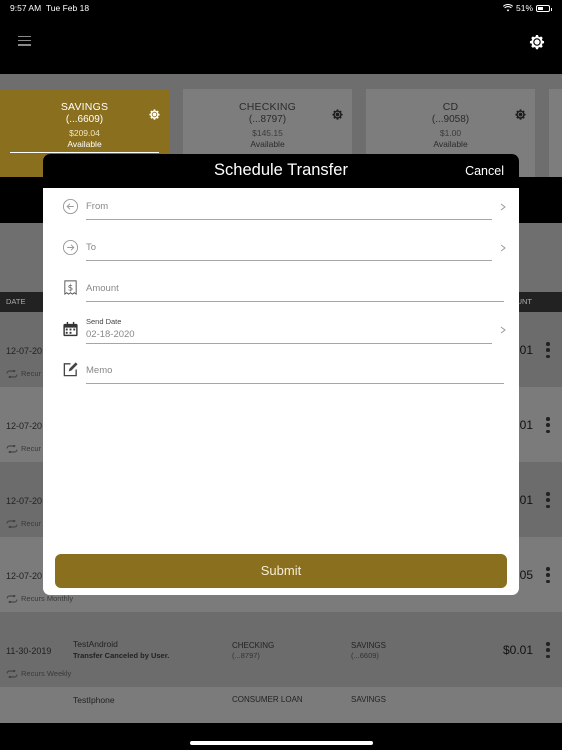 This screenshot has height=750, width=562. I want to click on edit-note-icon, so click(70, 369).